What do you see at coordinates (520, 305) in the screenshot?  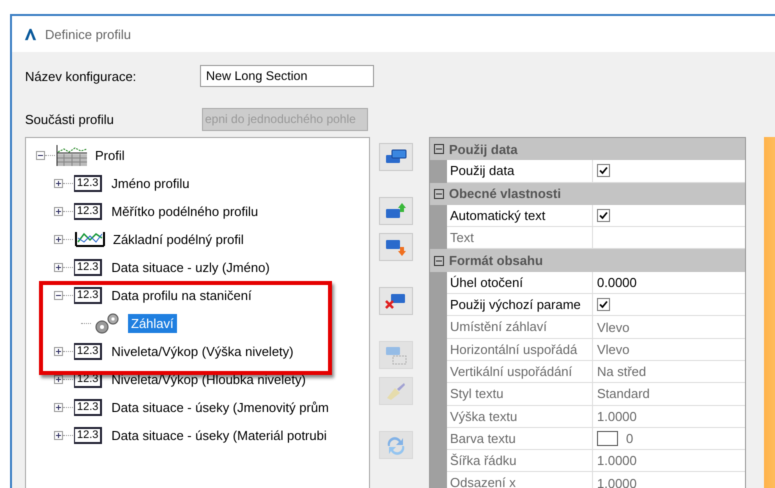 I see `property-name: Použij výchozí parame` at bounding box center [520, 305].